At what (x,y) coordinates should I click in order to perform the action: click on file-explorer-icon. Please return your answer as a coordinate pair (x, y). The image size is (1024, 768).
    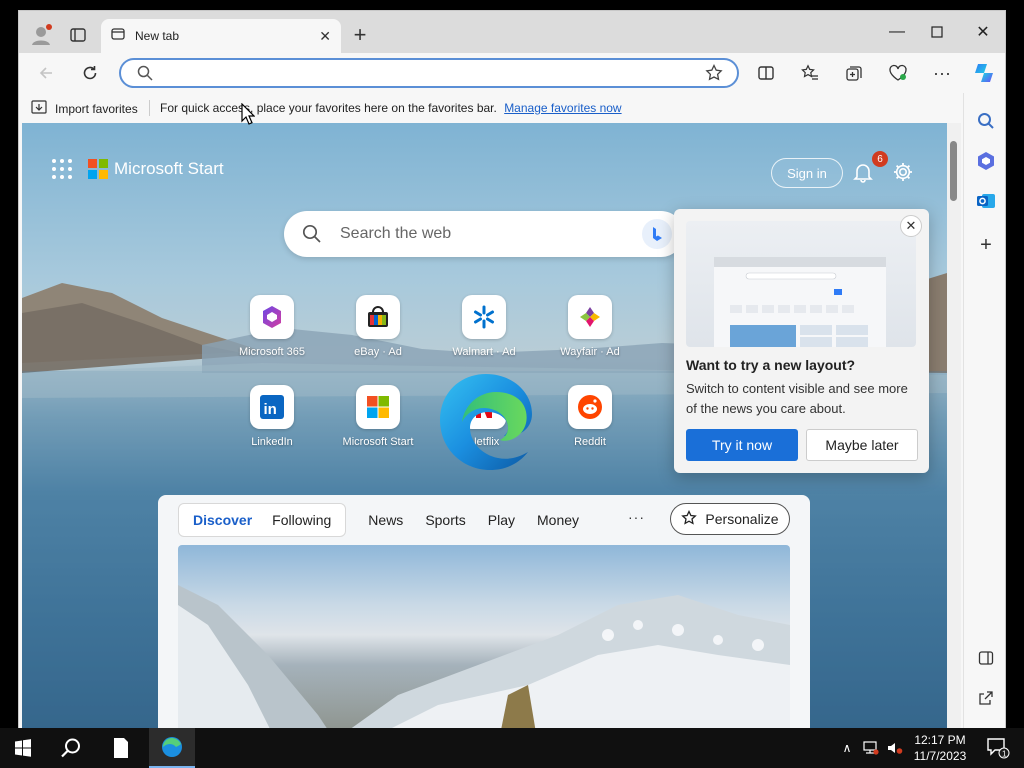
    Looking at the image, I should click on (121, 748).